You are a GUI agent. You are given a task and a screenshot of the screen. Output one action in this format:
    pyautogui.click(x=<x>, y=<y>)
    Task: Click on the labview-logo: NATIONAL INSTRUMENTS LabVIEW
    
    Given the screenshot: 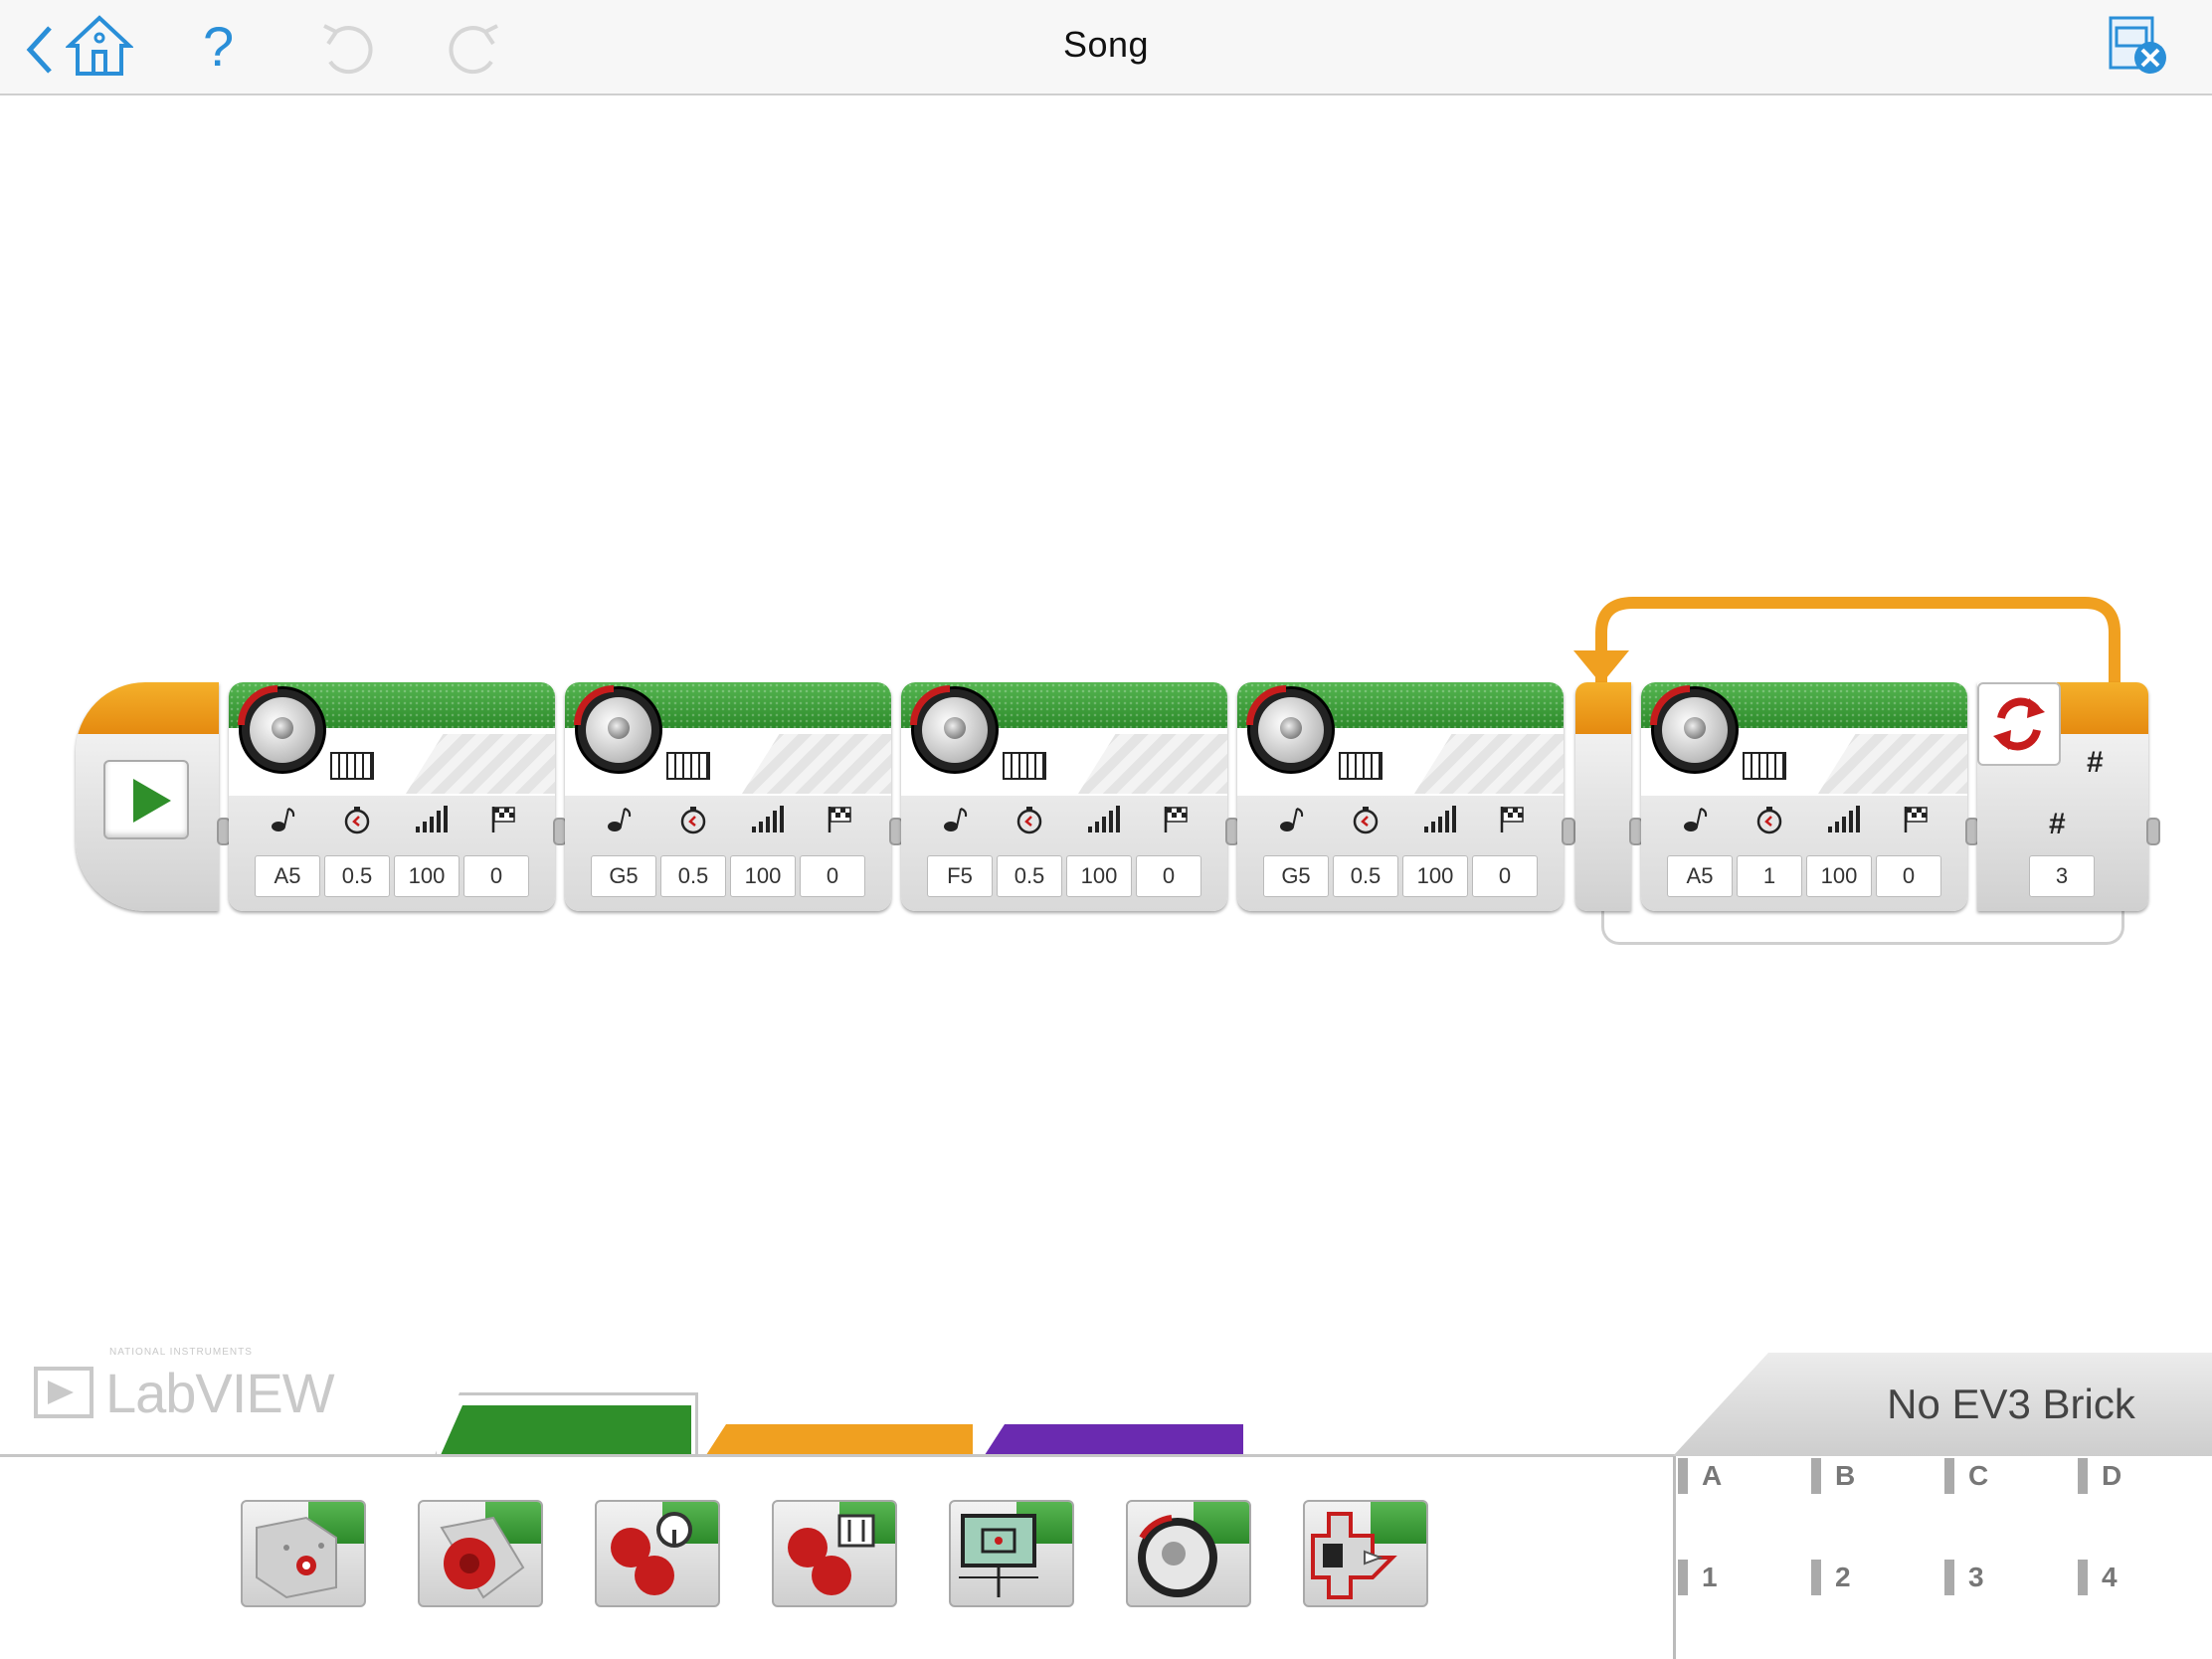 What is the action you would take?
    pyautogui.click(x=183, y=1385)
    